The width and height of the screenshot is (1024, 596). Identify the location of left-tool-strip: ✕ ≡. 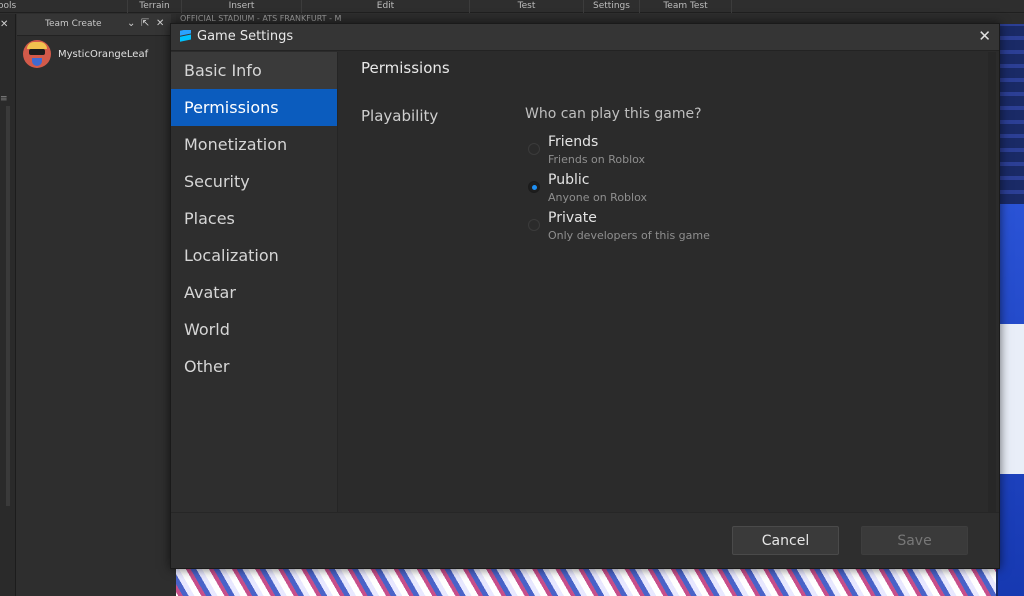
(8, 305).